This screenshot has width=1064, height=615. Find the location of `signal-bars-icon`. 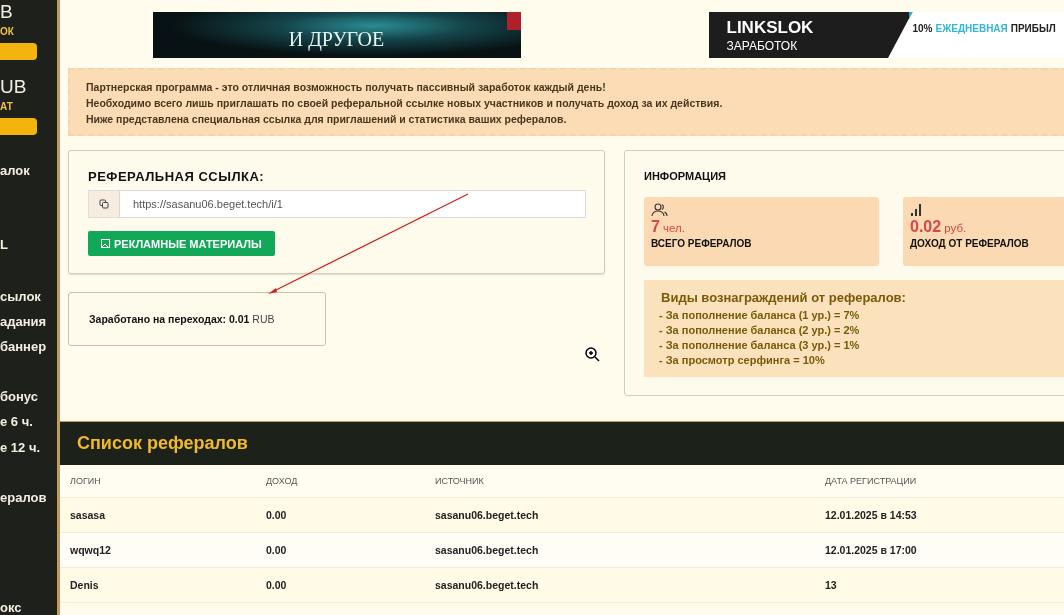

signal-bars-icon is located at coordinates (916, 210).